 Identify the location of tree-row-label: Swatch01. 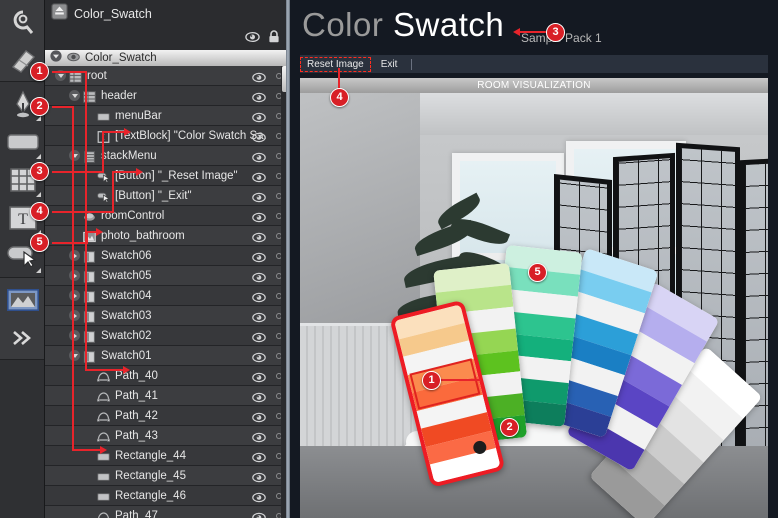
(126, 355).